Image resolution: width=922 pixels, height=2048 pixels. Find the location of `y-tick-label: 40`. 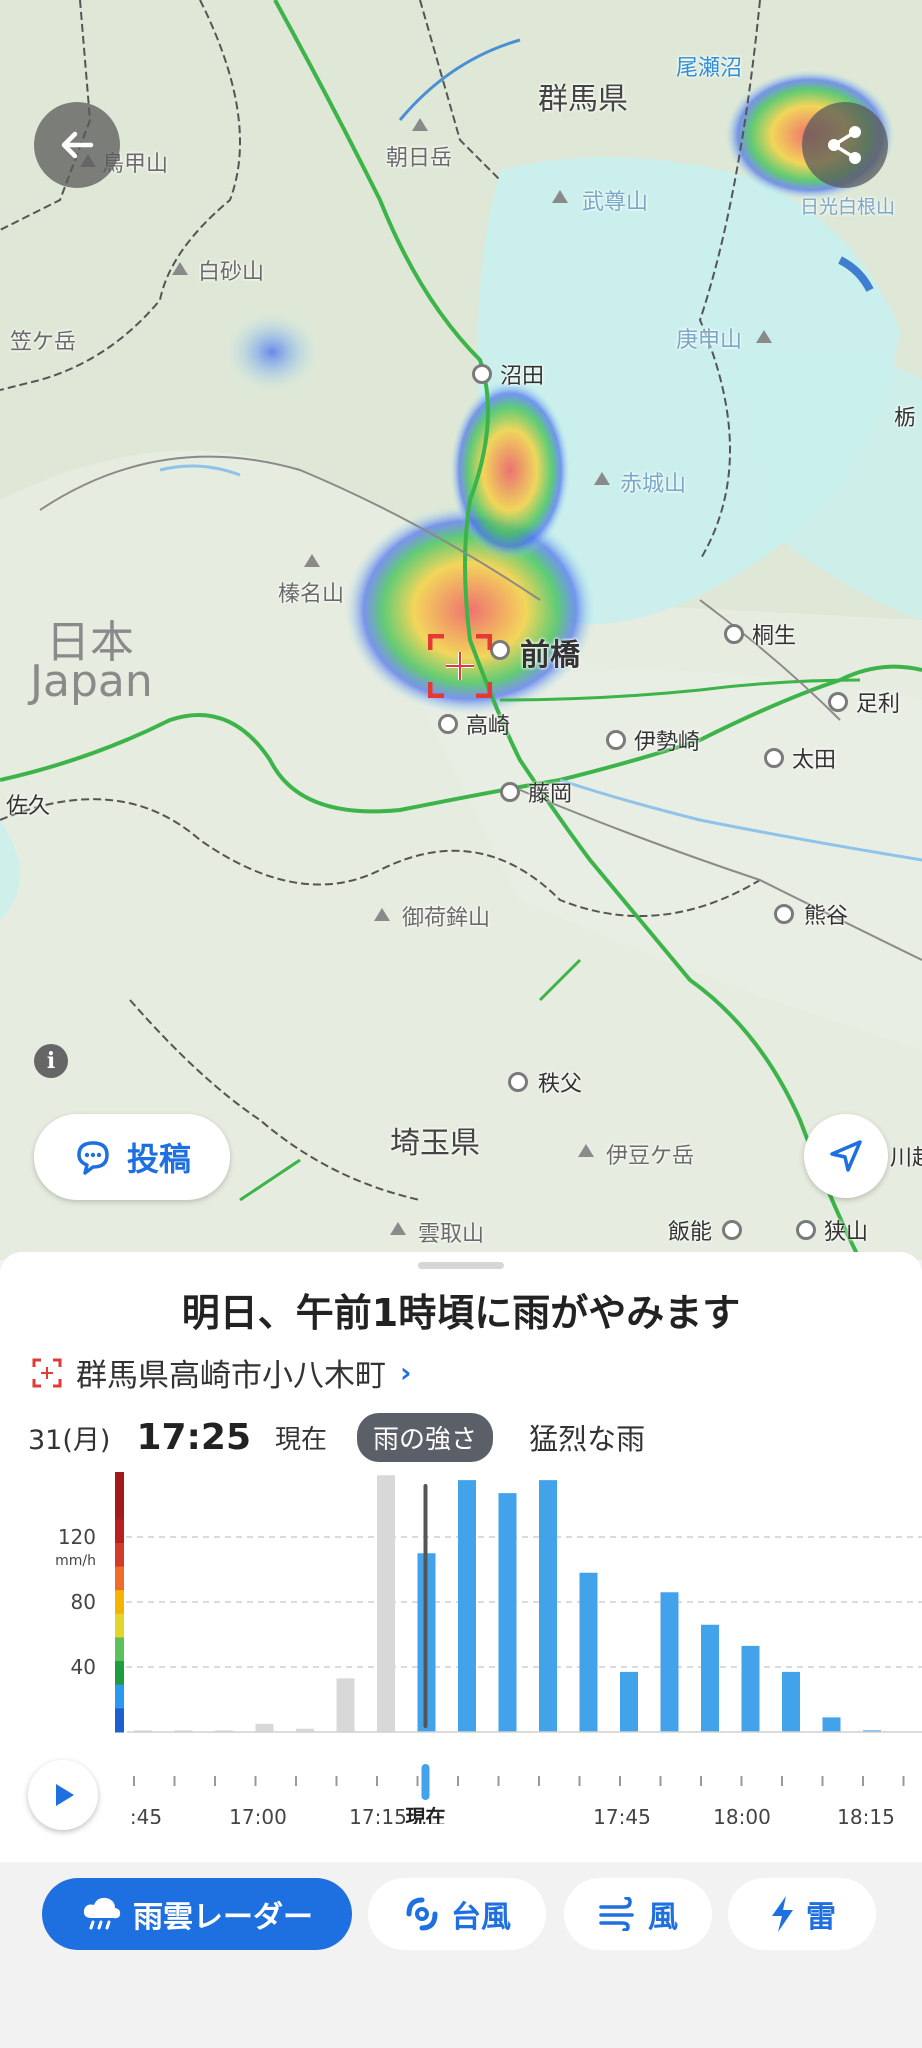

y-tick-label: 40 is located at coordinates (83, 1667).